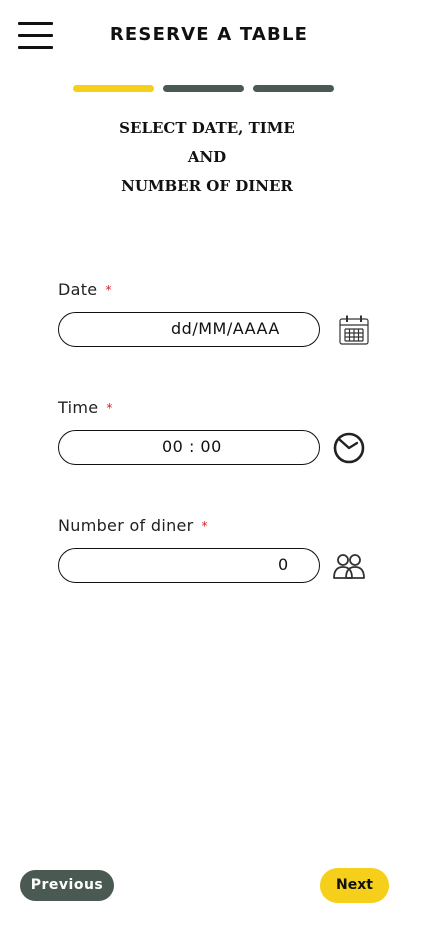  What do you see at coordinates (126, 525) in the screenshot?
I see `diners-label-text: Number of diner` at bounding box center [126, 525].